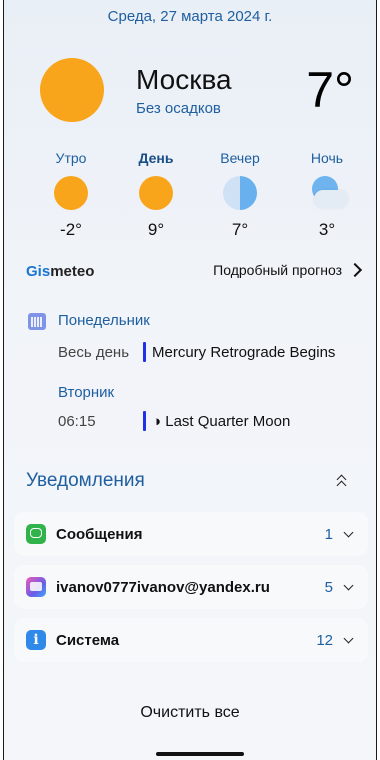 The image size is (380, 760). I want to click on collapse-all-icon, so click(342, 482).